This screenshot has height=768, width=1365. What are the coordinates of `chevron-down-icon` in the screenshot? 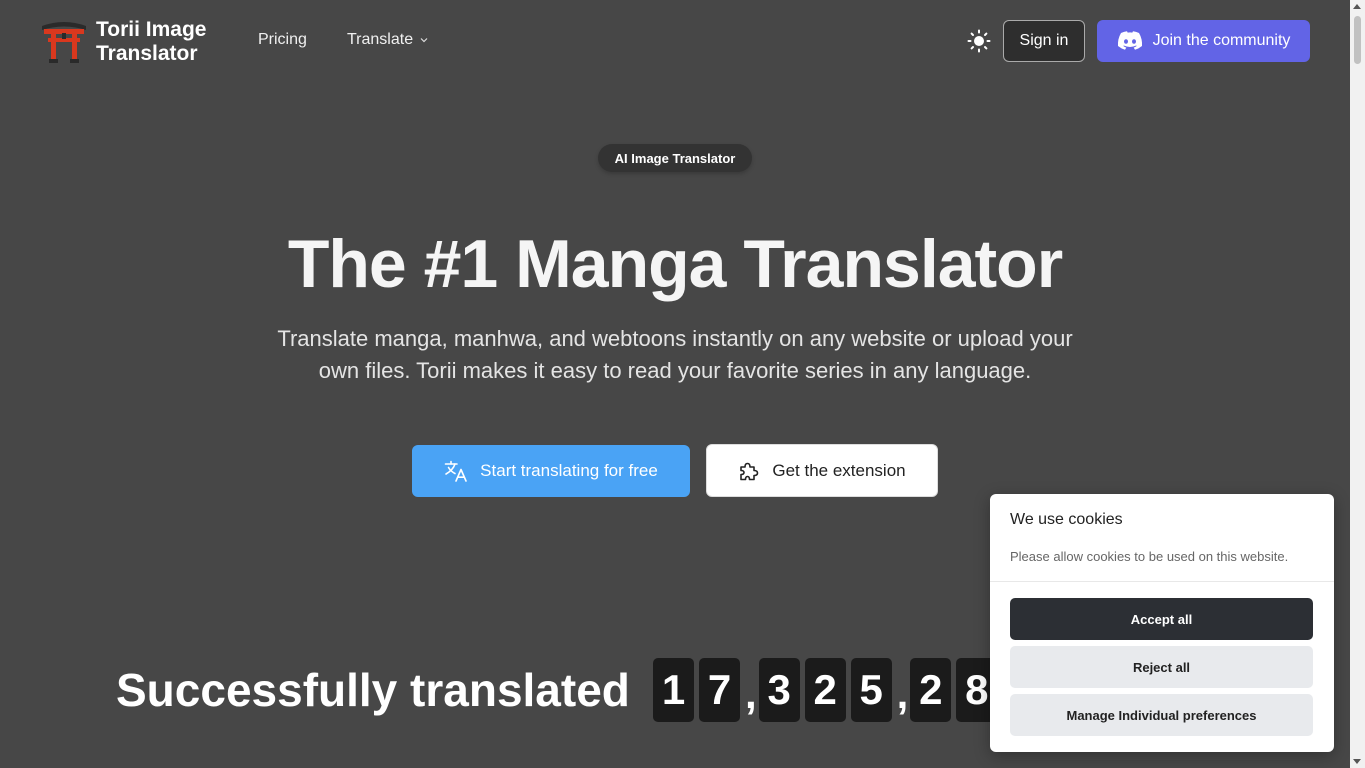 It's located at (424, 40).